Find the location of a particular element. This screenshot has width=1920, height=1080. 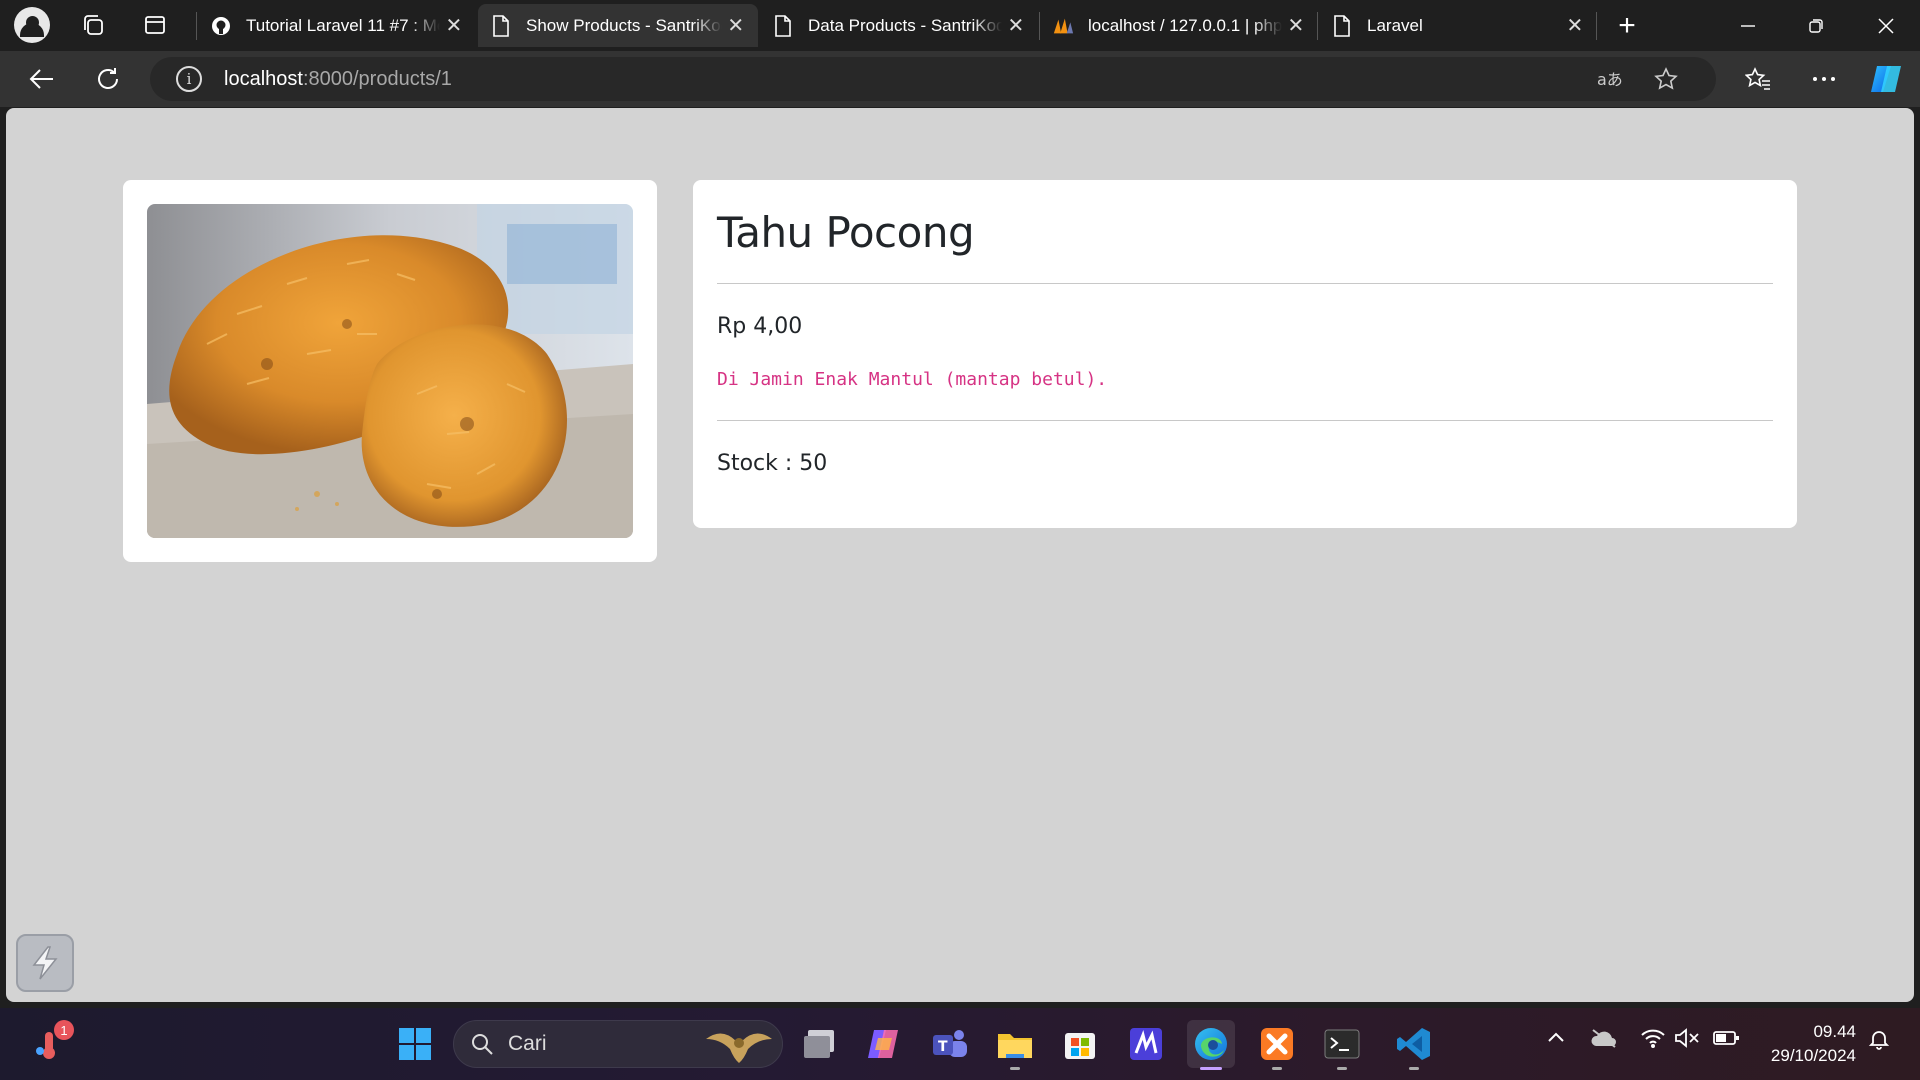

microsoft-store-button is located at coordinates (1080, 1044).